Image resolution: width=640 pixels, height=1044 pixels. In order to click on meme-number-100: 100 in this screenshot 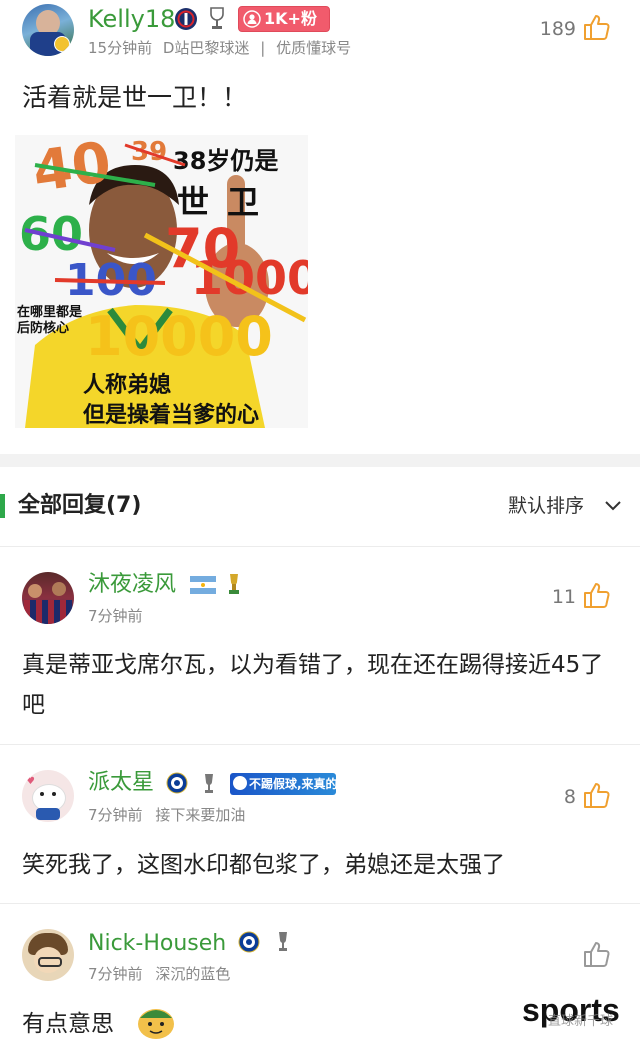, I will do `click(111, 280)`.